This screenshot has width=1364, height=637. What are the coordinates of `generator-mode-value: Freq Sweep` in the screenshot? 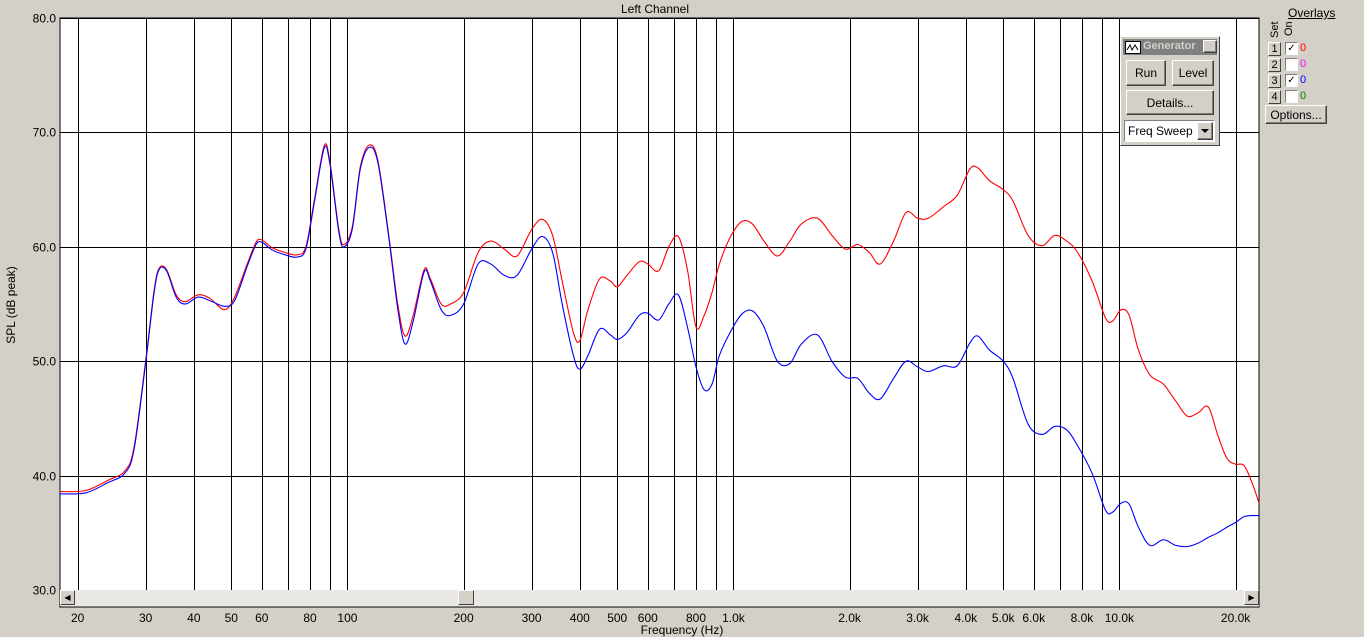 It's located at (1160, 131).